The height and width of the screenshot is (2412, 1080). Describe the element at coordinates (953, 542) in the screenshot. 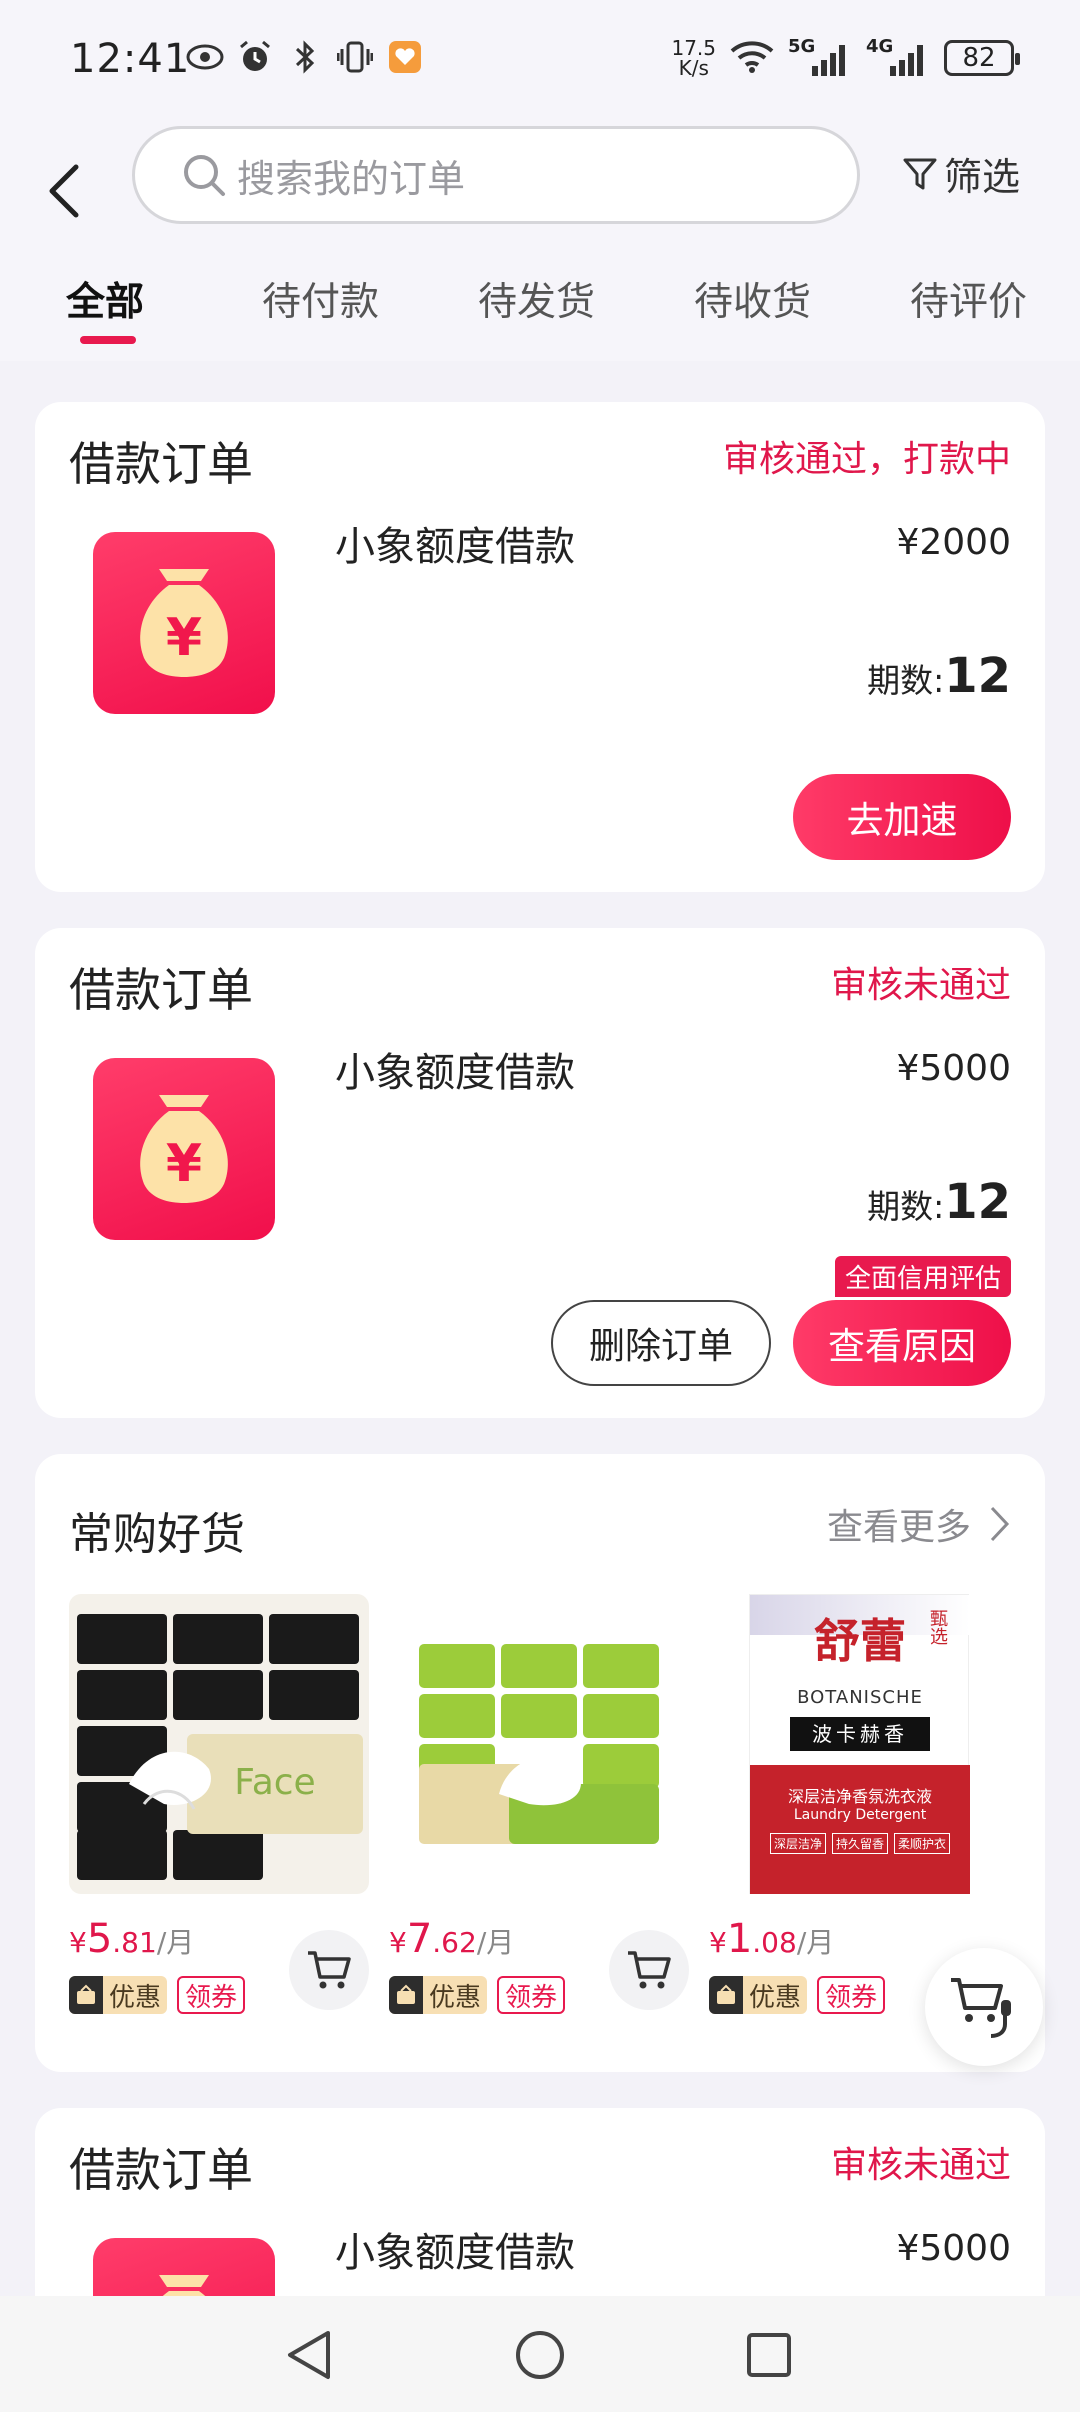

I see `product-price: ¥2000` at that location.